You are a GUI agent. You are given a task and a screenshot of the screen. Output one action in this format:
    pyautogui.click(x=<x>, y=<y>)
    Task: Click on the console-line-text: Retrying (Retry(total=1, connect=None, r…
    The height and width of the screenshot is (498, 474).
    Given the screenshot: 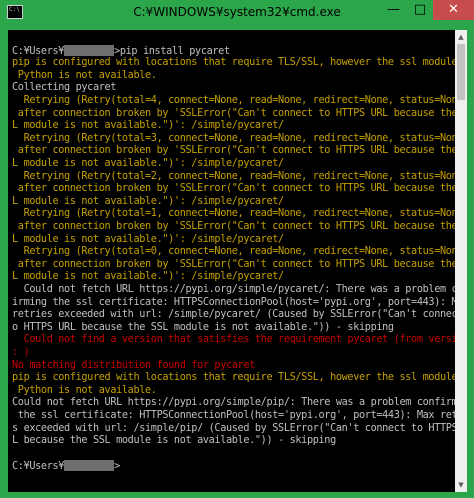 What is the action you would take?
    pyautogui.click(x=233, y=214)
    